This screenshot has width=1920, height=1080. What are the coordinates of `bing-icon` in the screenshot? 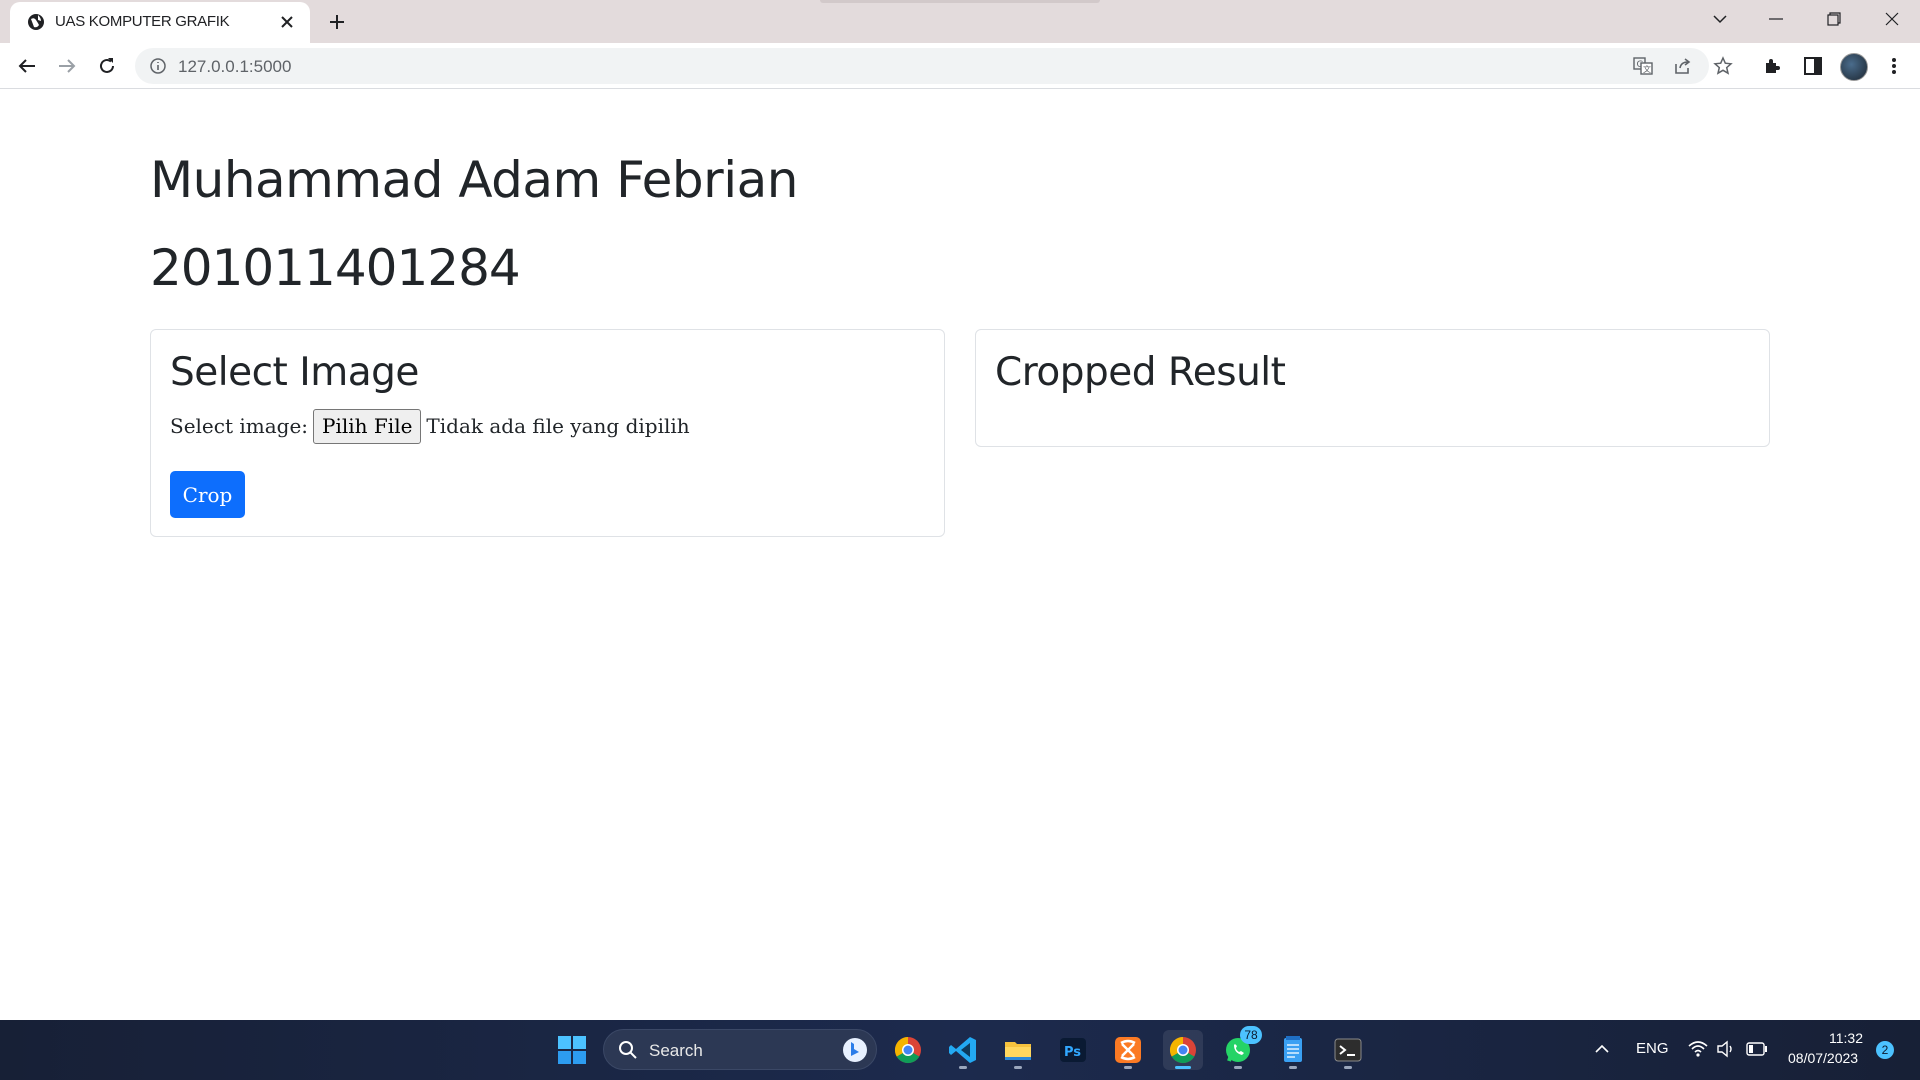 It's located at (855, 1052).